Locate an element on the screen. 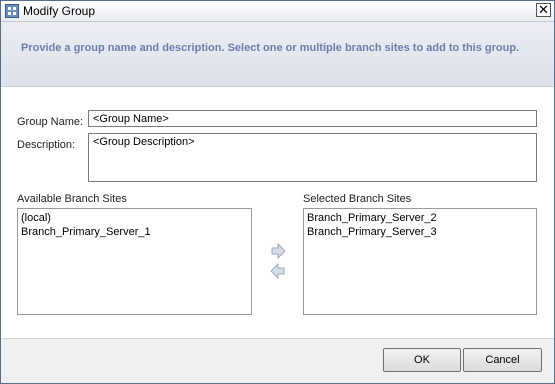  app-icon is located at coordinates (12, 11).